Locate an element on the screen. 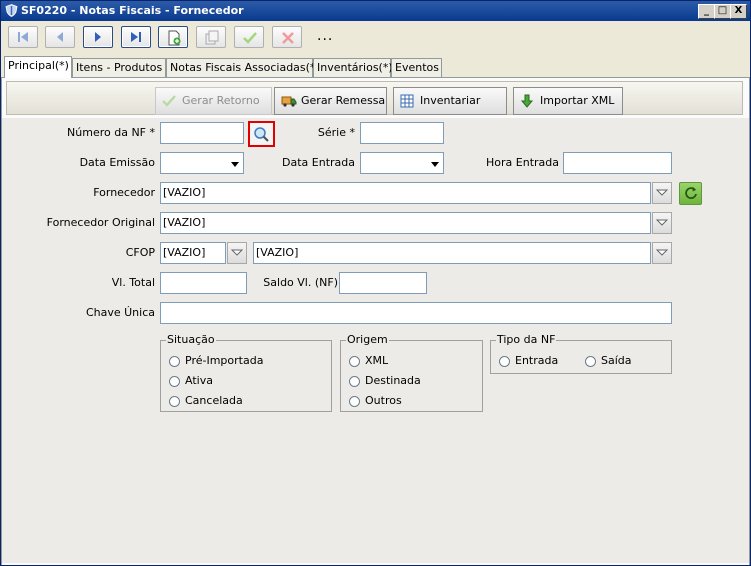  copy-icon is located at coordinates (212, 37).